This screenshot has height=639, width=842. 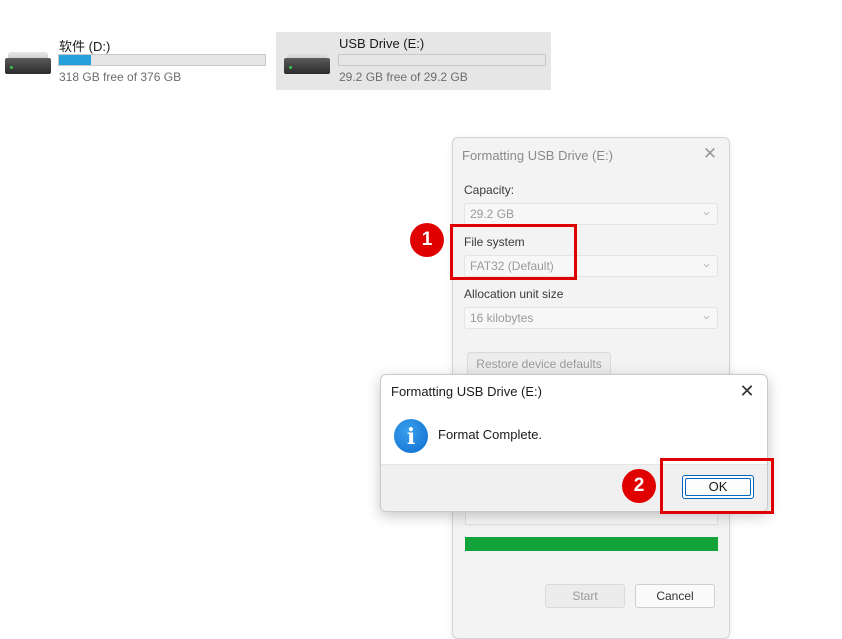 What do you see at coordinates (539, 364) in the screenshot?
I see `restore-defaults-button: Restore device defaults` at bounding box center [539, 364].